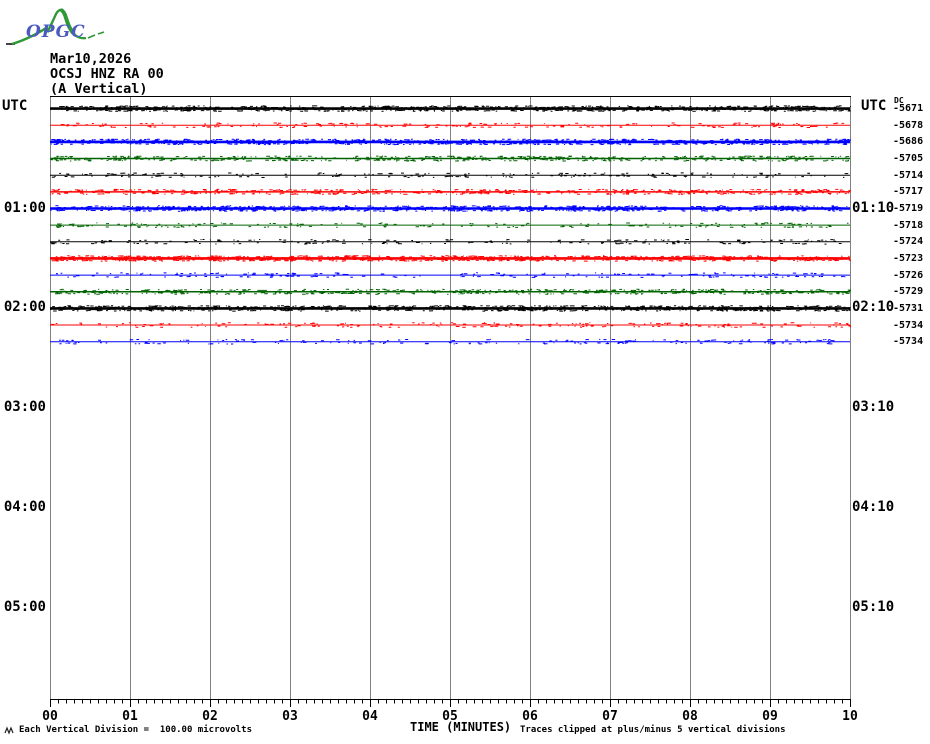 The image size is (930, 744). What do you see at coordinates (873, 307) in the screenshot?
I see `right-time-label: 02:10` at bounding box center [873, 307].